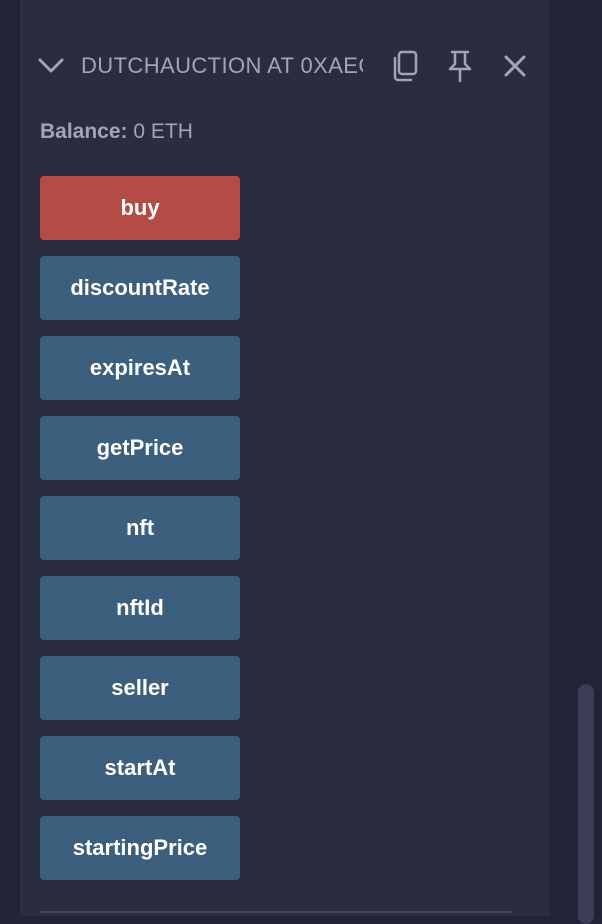  What do you see at coordinates (140, 368) in the screenshot?
I see `expires-at-button: expiresAt` at bounding box center [140, 368].